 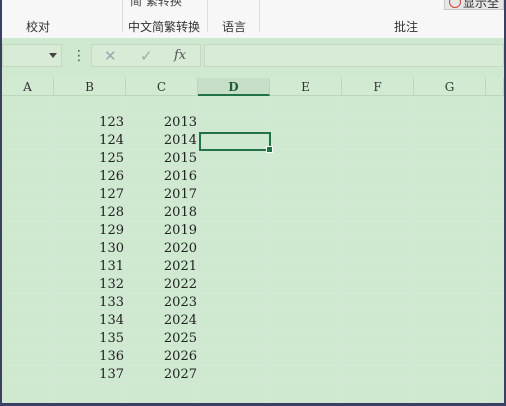 I want to click on ribbon-group-proofing: 校对, so click(x=38, y=27).